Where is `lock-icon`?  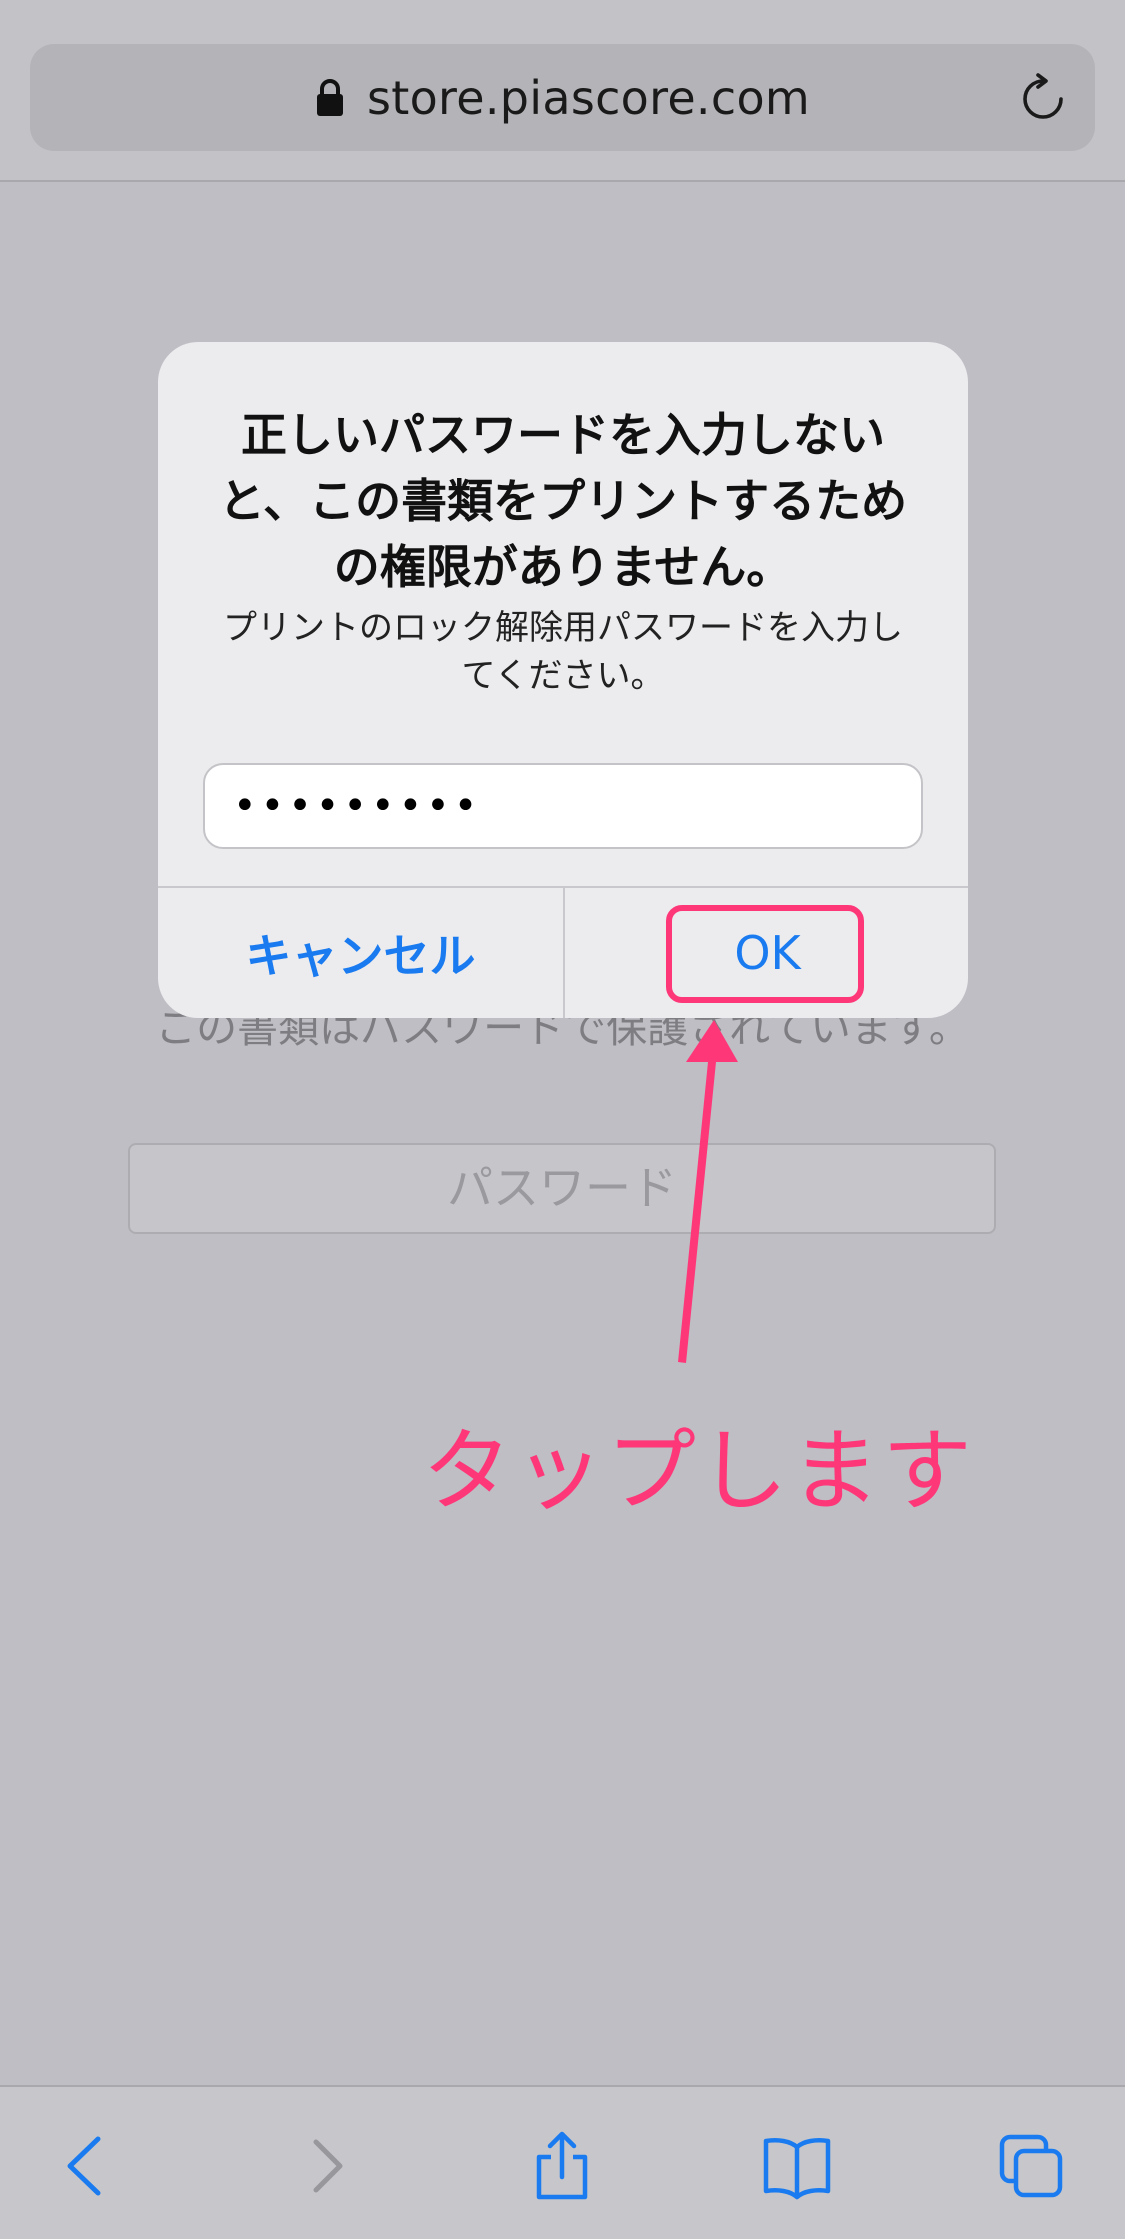
lock-icon is located at coordinates (329, 97).